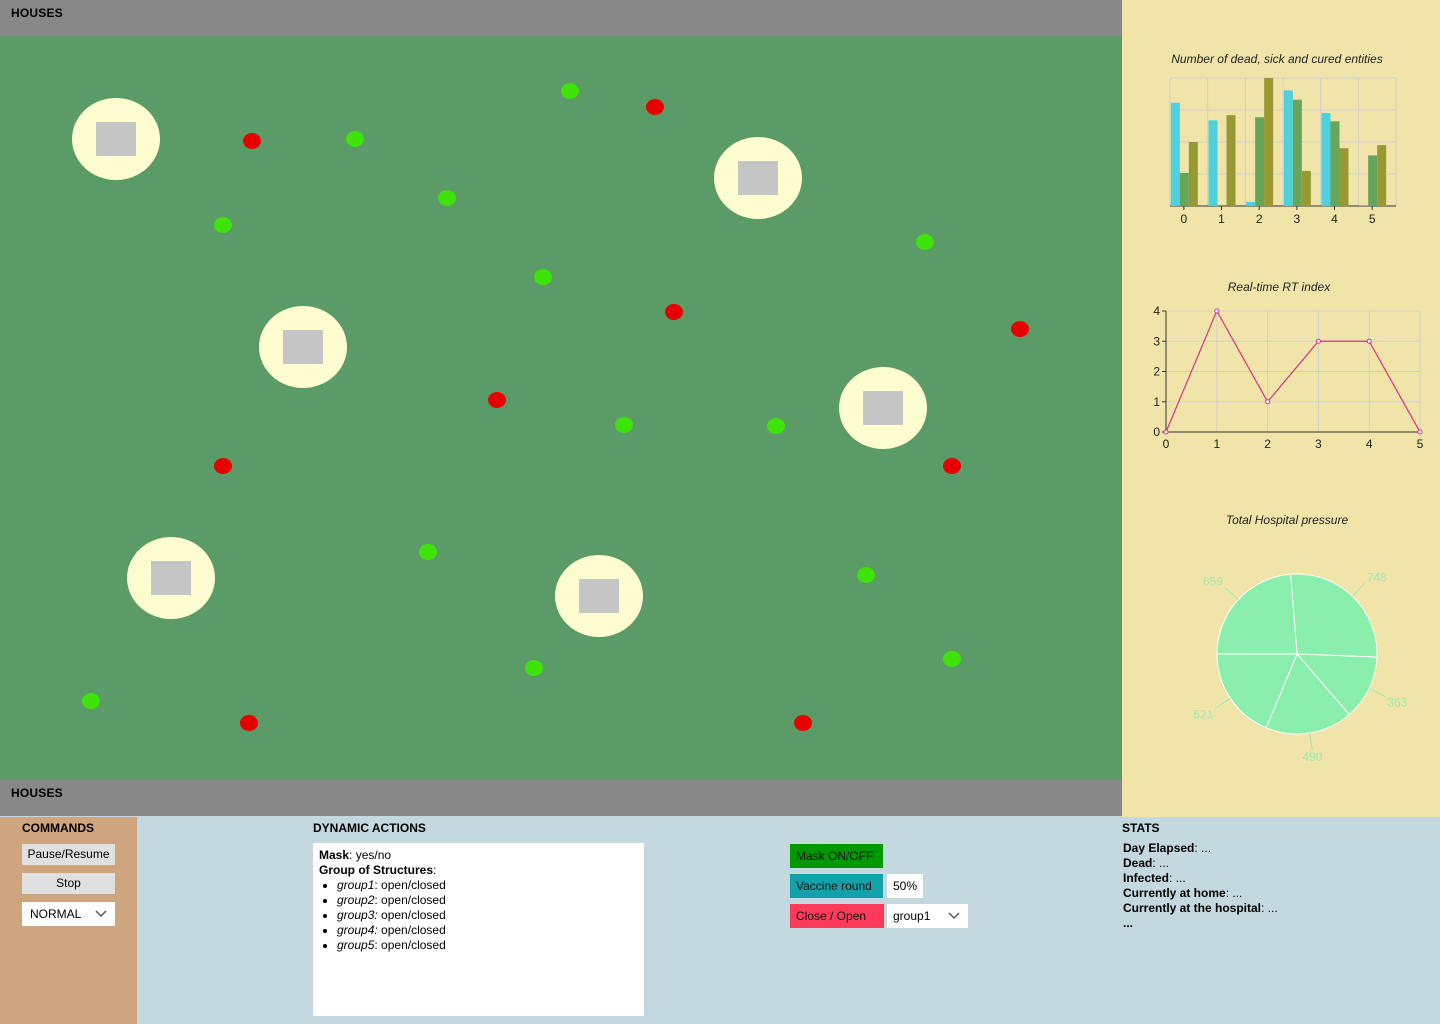  What do you see at coordinates (836, 886) in the screenshot?
I see `vaccine-round-button: Vaccine round` at bounding box center [836, 886].